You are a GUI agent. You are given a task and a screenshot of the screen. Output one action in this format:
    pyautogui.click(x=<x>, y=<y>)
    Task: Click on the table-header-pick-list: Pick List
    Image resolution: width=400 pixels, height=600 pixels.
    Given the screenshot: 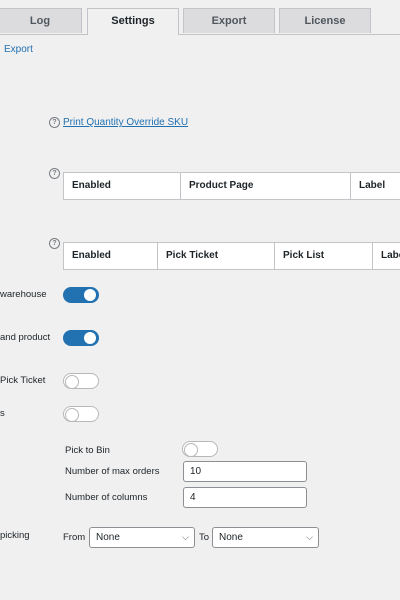 What is the action you would take?
    pyautogui.click(x=324, y=256)
    